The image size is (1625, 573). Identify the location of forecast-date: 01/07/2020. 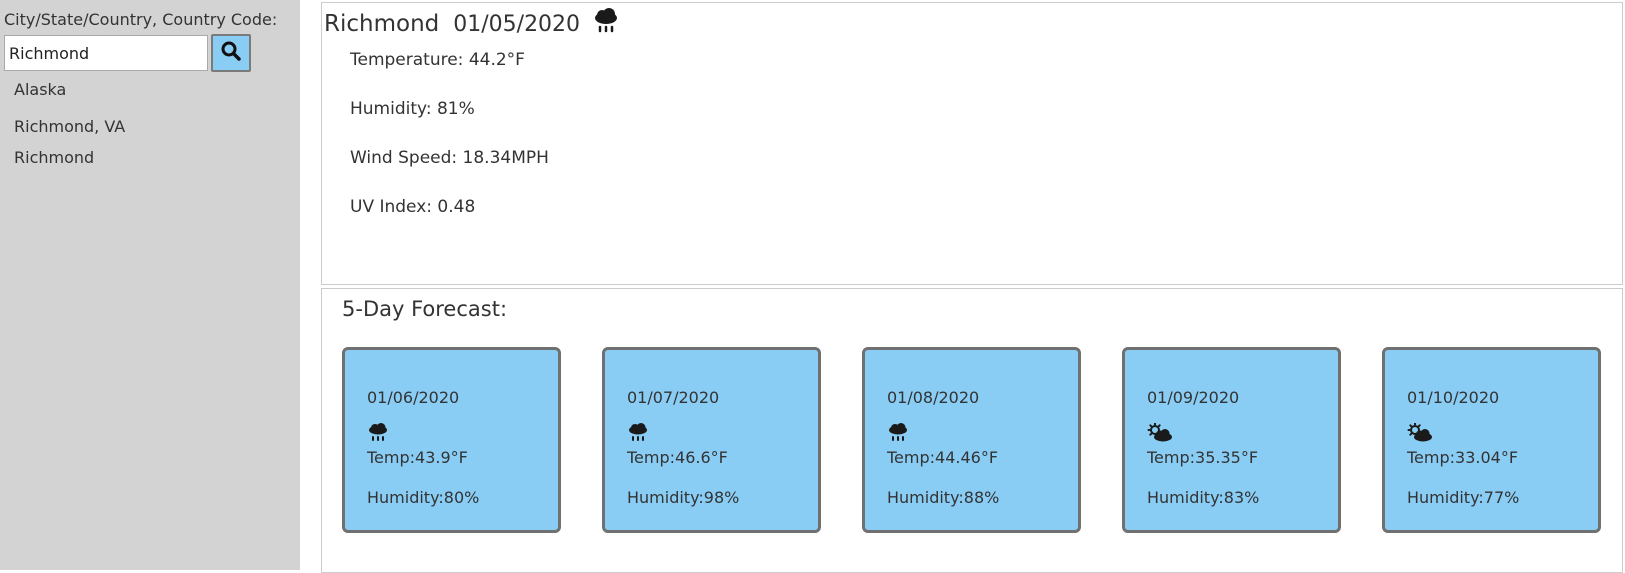
(673, 397).